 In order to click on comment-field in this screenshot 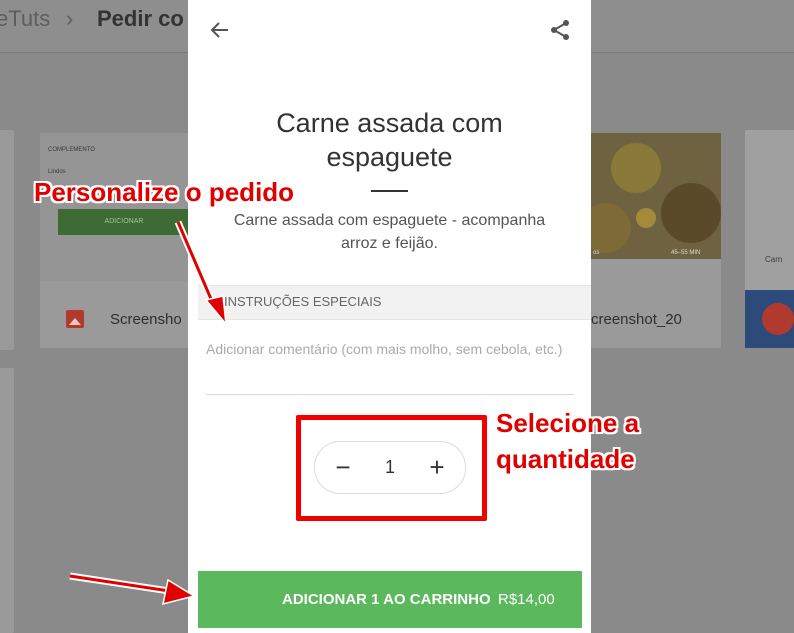, I will do `click(390, 367)`.